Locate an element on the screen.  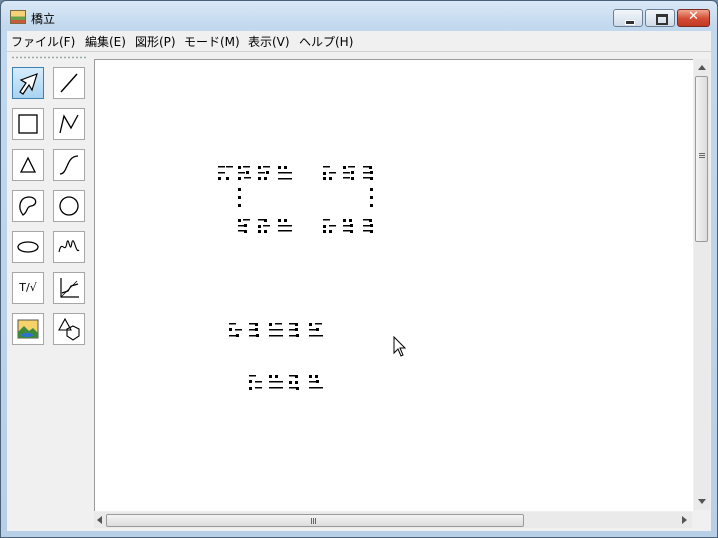
select-tool is located at coordinates (28, 83).